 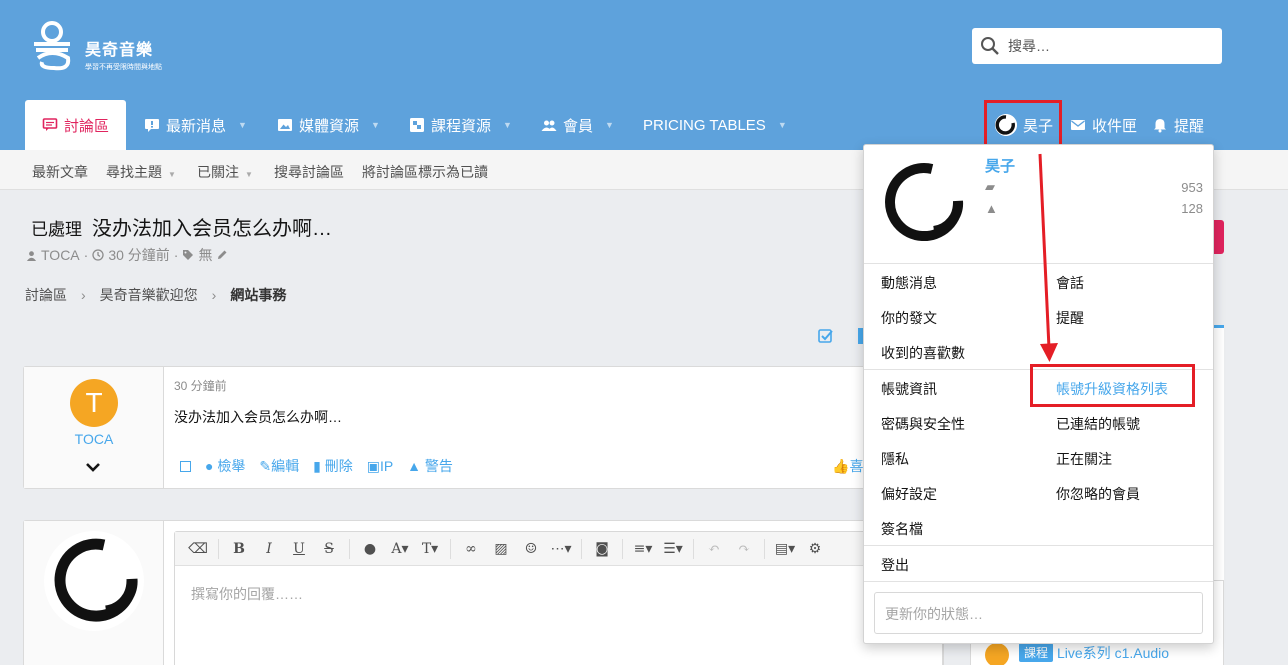 I want to click on avatar: T, so click(x=94, y=403).